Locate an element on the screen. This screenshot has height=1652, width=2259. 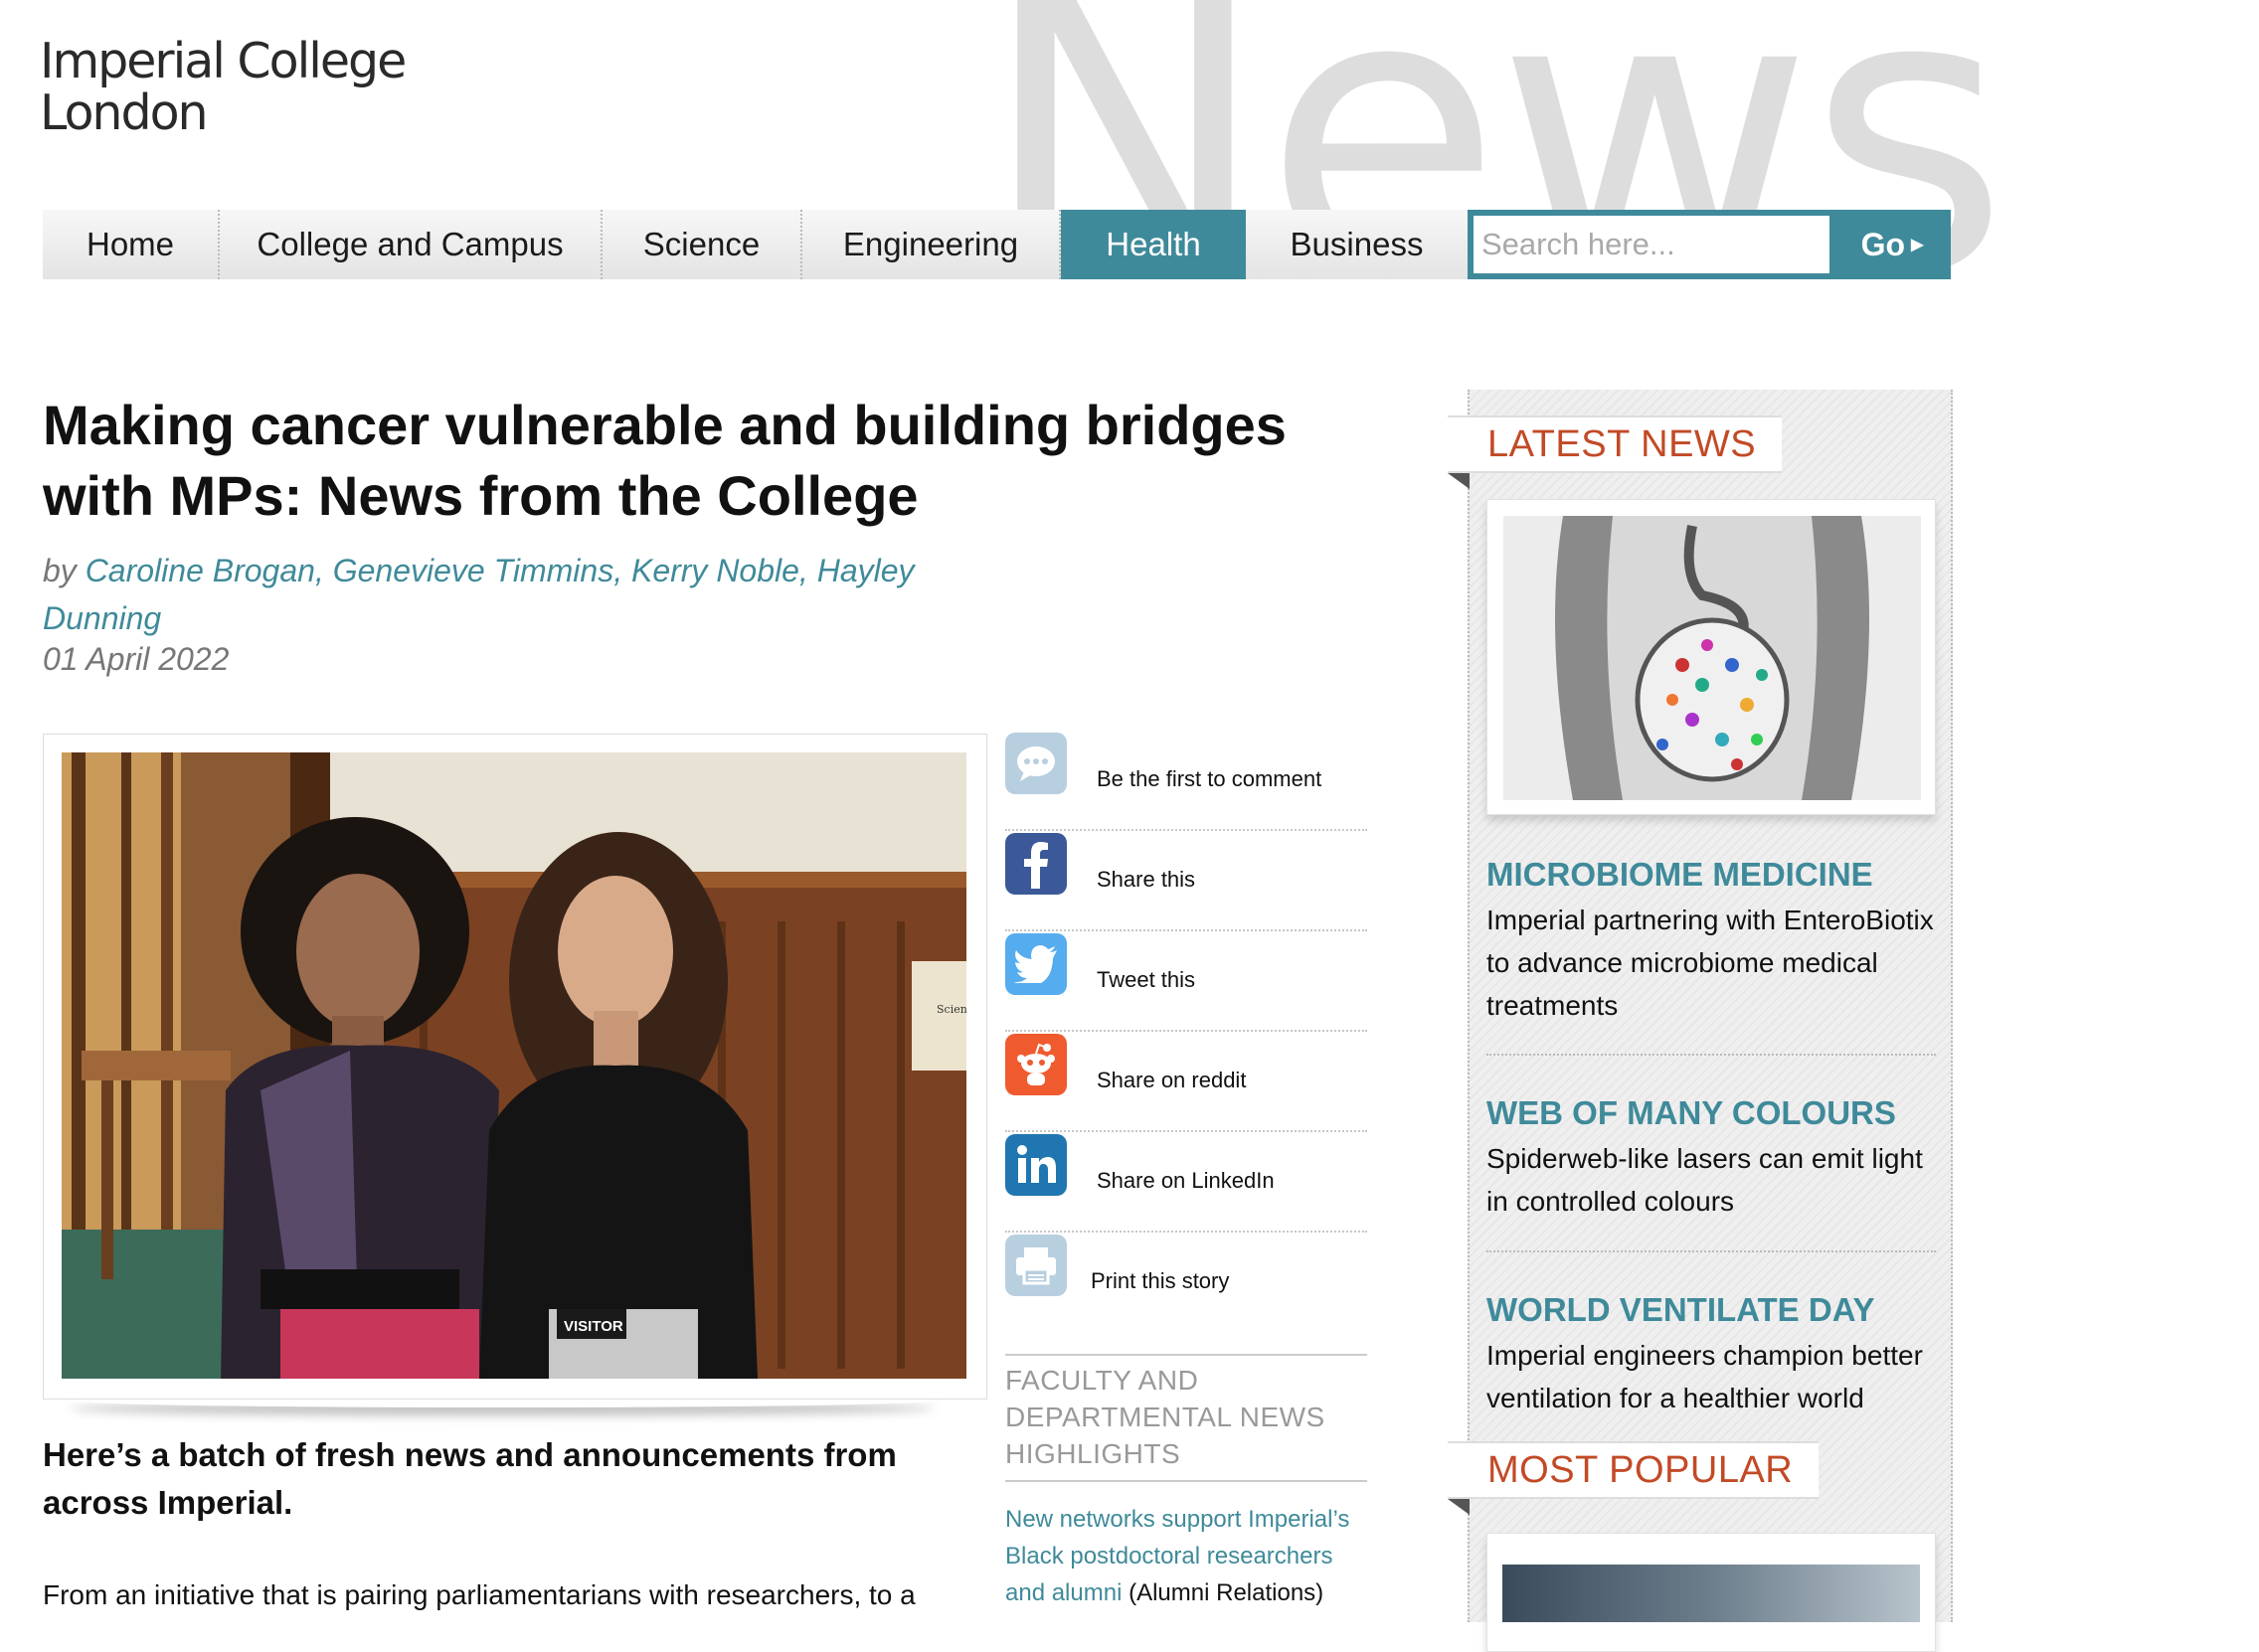
most-popular-image is located at coordinates (1711, 1593).